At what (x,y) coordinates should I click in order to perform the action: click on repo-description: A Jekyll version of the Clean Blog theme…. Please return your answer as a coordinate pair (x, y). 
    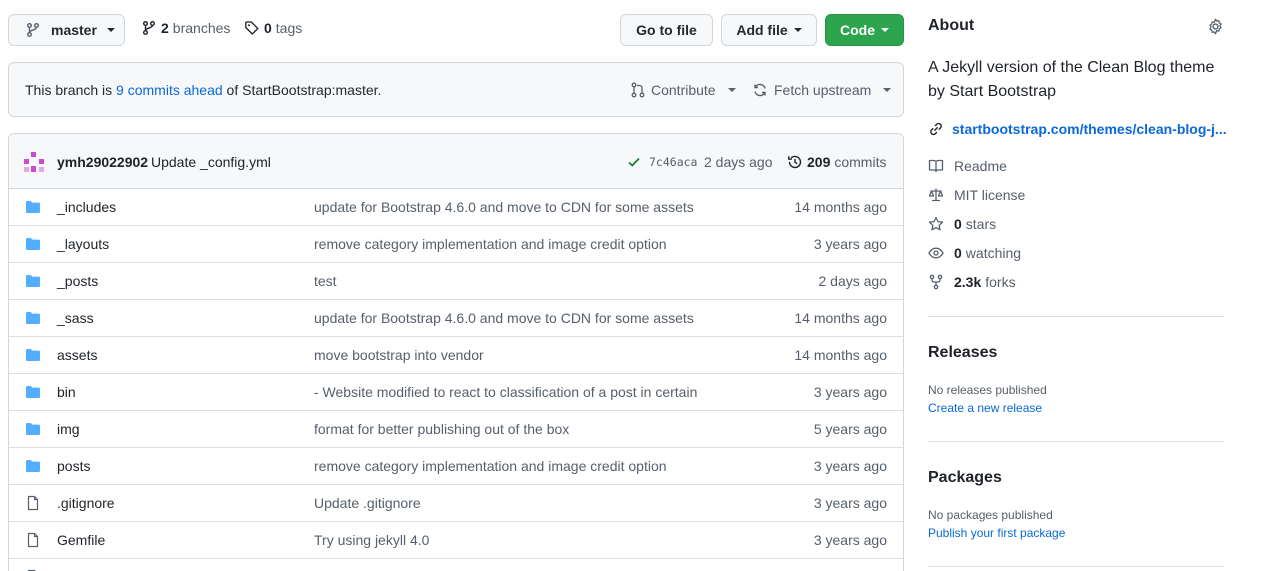
    Looking at the image, I should click on (1071, 79).